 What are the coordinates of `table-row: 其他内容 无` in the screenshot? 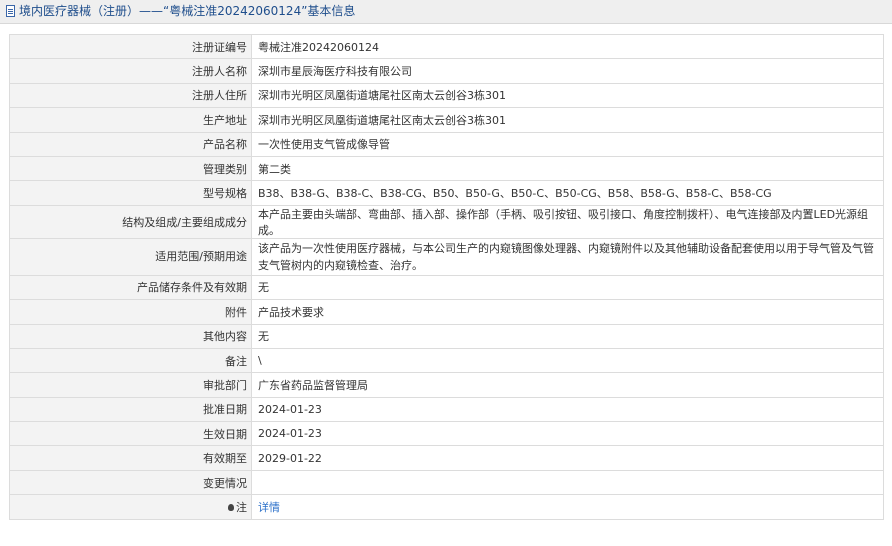 It's located at (446, 336).